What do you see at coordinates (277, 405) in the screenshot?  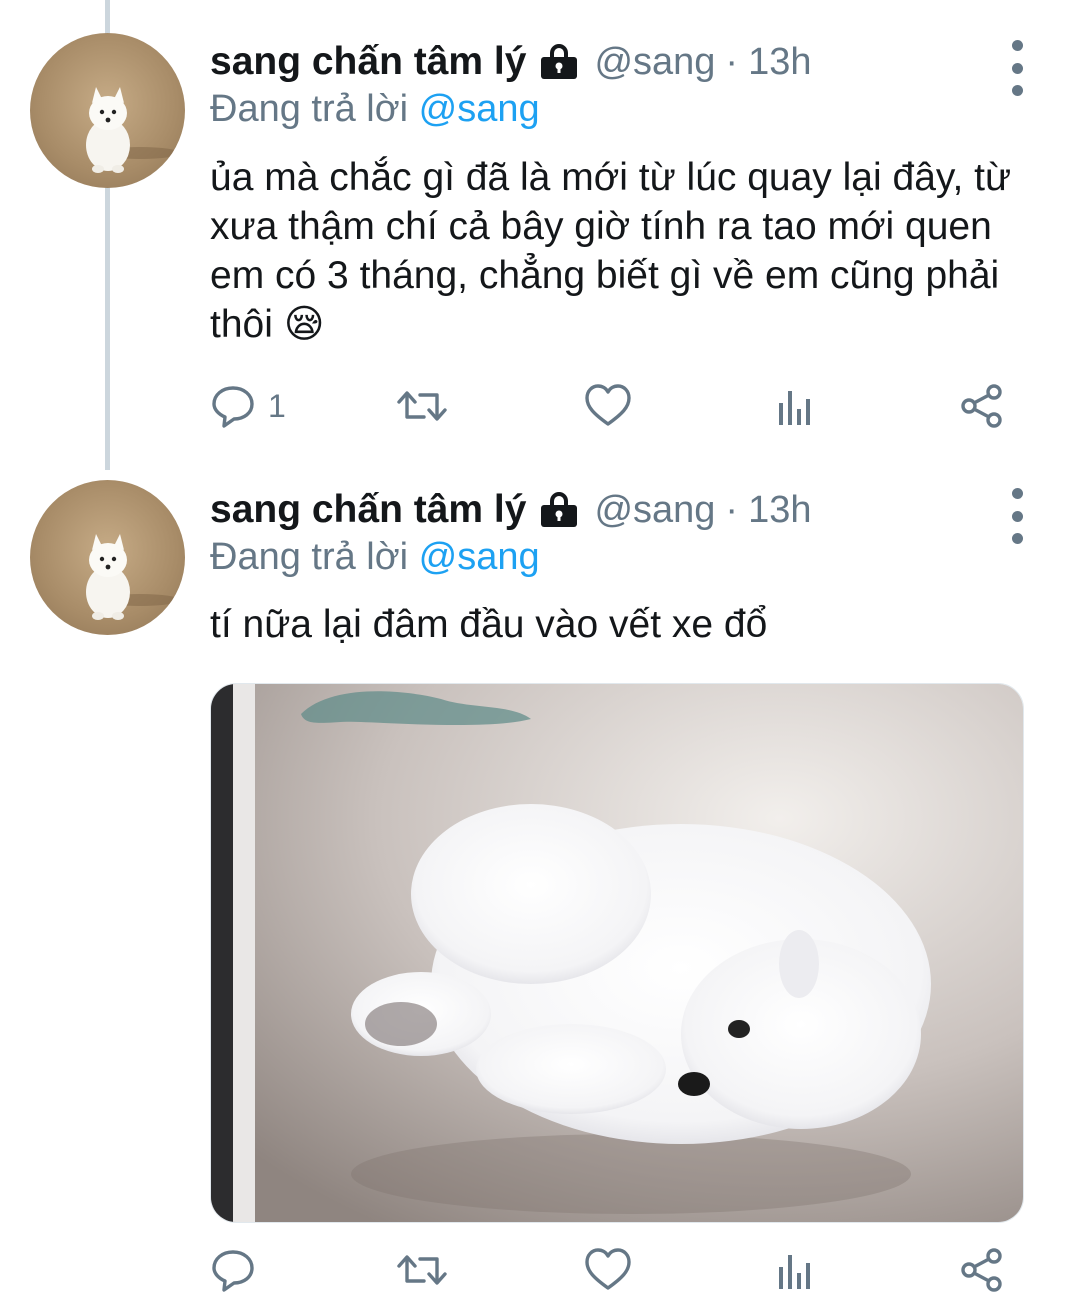 I see `reply-count: 1` at bounding box center [277, 405].